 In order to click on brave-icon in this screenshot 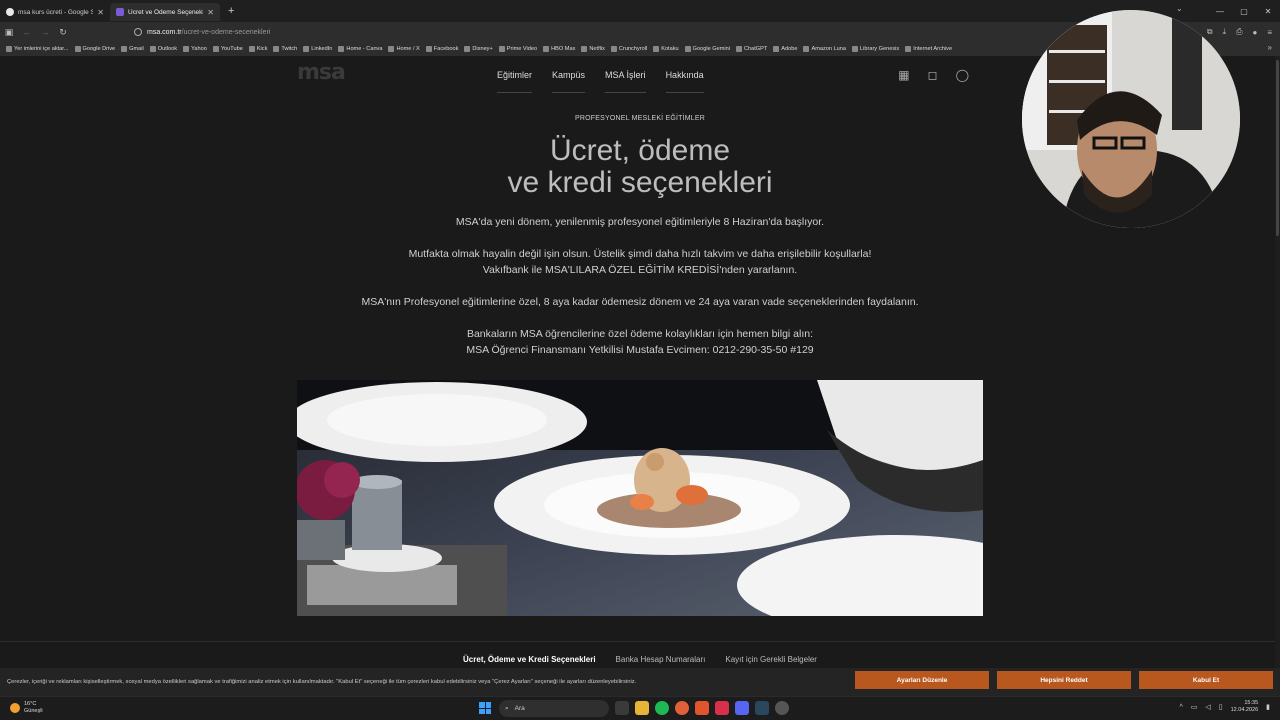, I will do `click(702, 708)`.